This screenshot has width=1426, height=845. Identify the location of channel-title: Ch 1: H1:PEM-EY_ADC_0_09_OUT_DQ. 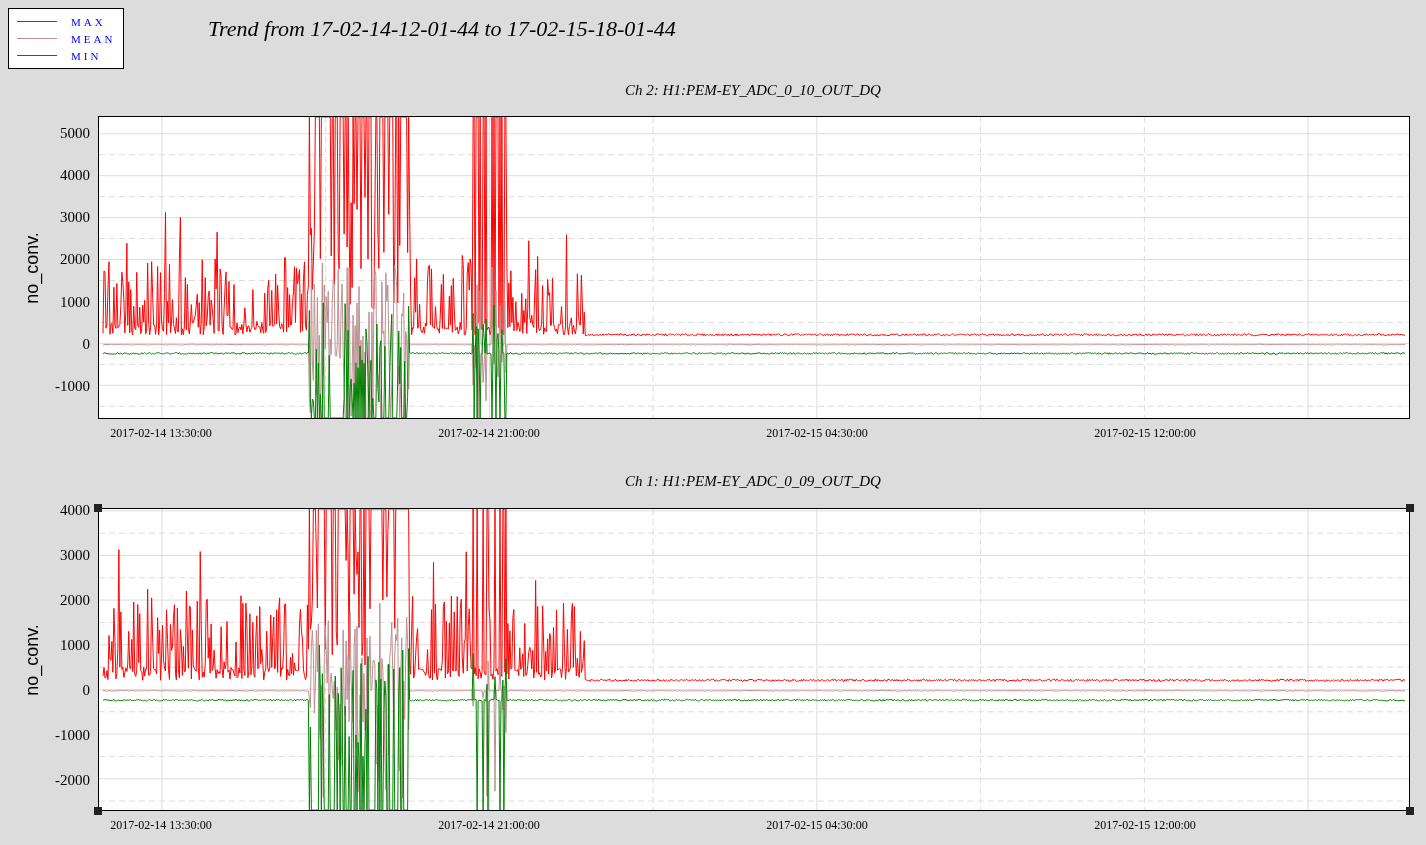
(753, 481).